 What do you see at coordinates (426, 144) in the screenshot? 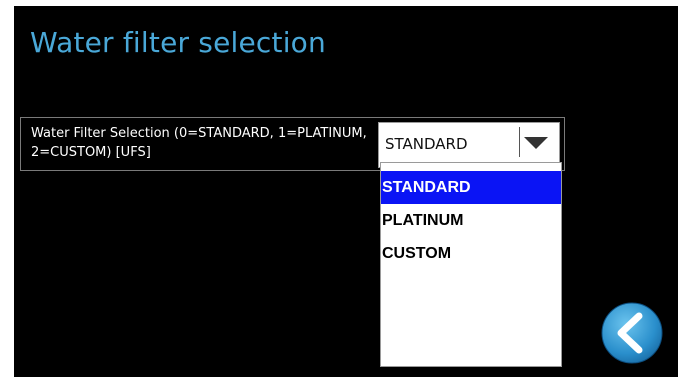
I see `select-value: STANDARD` at bounding box center [426, 144].